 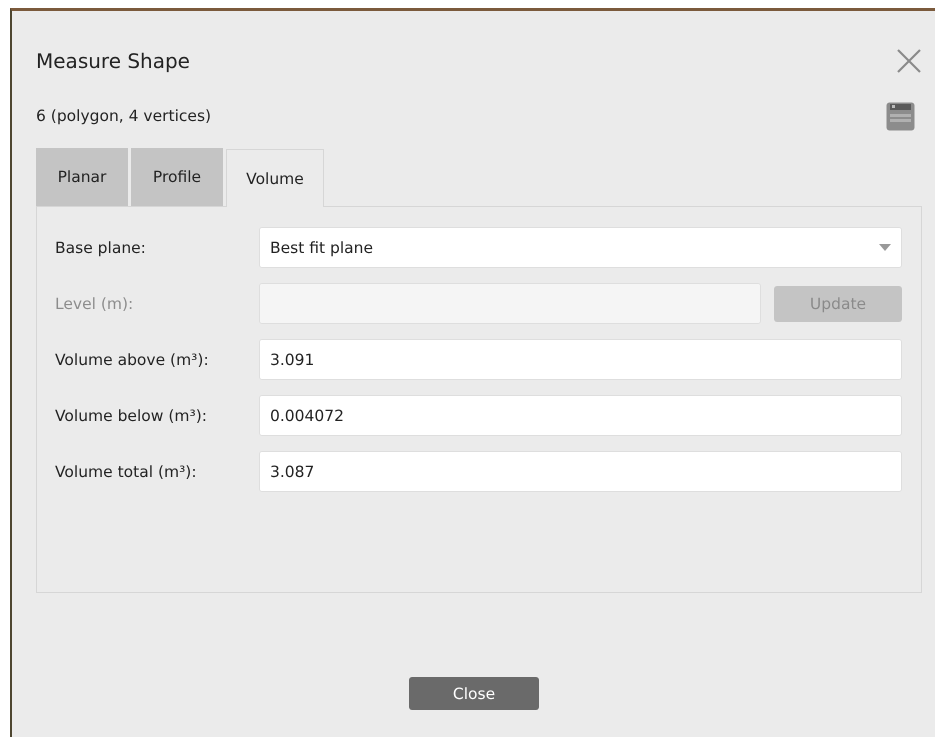 I want to click on save-icon, so click(x=900, y=116).